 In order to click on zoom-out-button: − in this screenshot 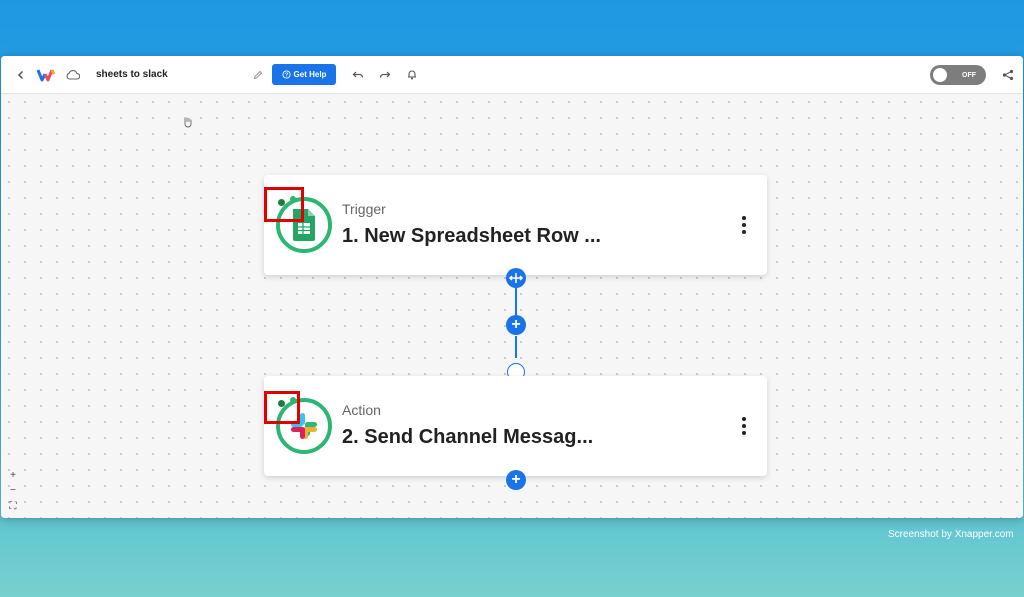, I will do `click(13, 490)`.